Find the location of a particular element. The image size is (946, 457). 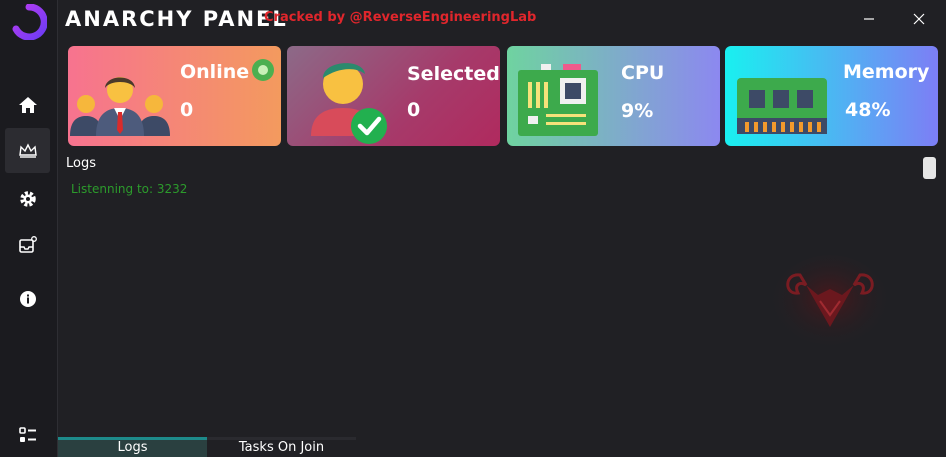

close-button is located at coordinates (919, 19).